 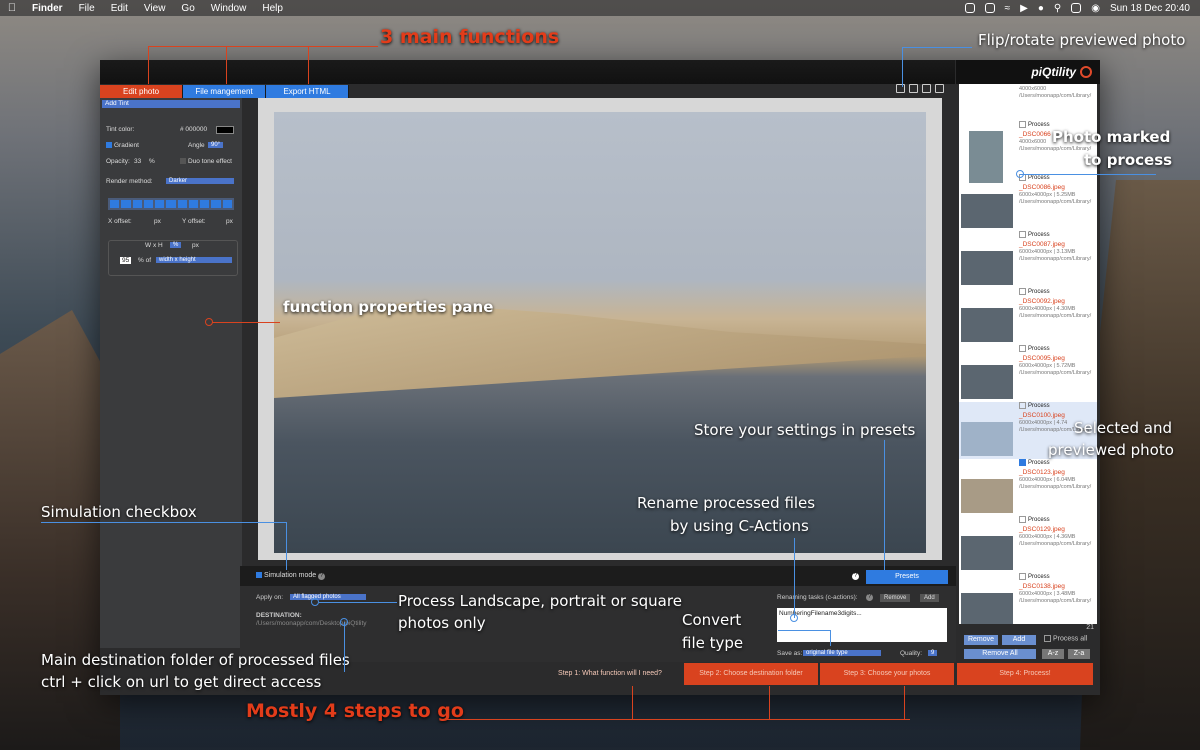 I want to click on control-center-icon, so click(x=1076, y=8).